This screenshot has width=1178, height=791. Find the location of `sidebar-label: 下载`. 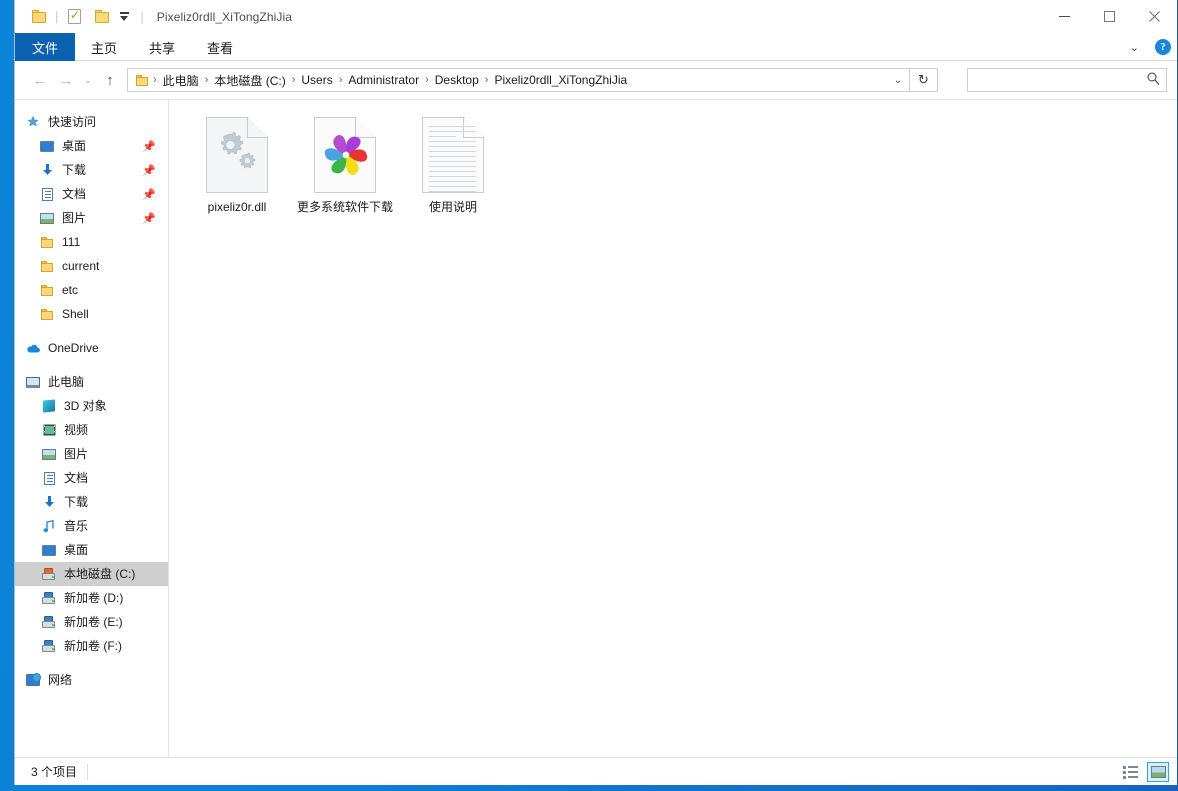

sidebar-label: 下载 is located at coordinates (76, 502).